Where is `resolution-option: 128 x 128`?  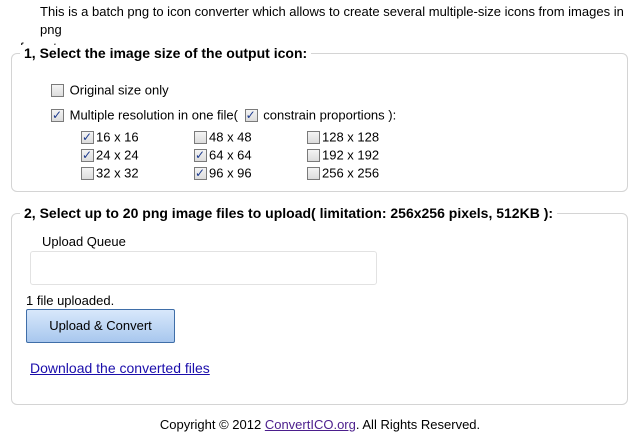 resolution-option: 128 x 128 is located at coordinates (343, 137).